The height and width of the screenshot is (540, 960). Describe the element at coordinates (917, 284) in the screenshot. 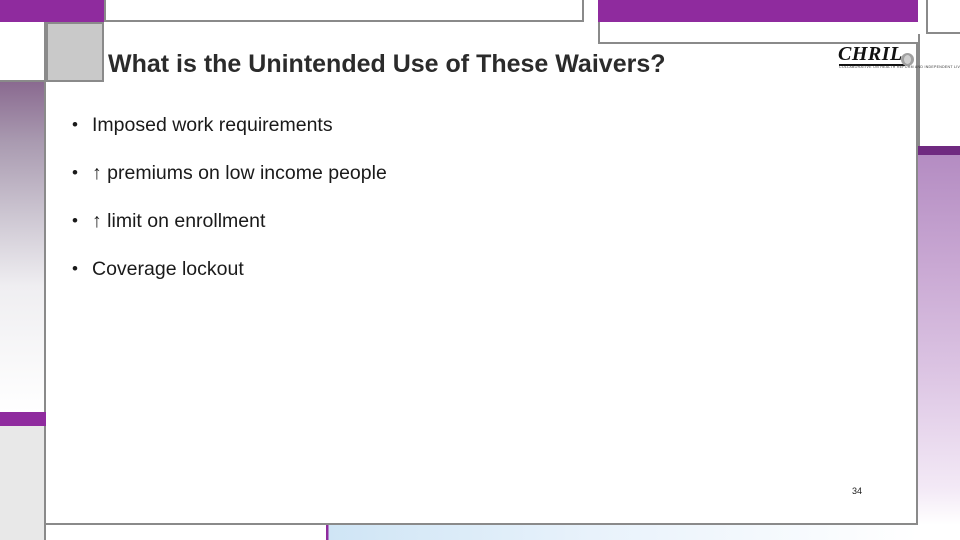

I see `content-right-border` at that location.